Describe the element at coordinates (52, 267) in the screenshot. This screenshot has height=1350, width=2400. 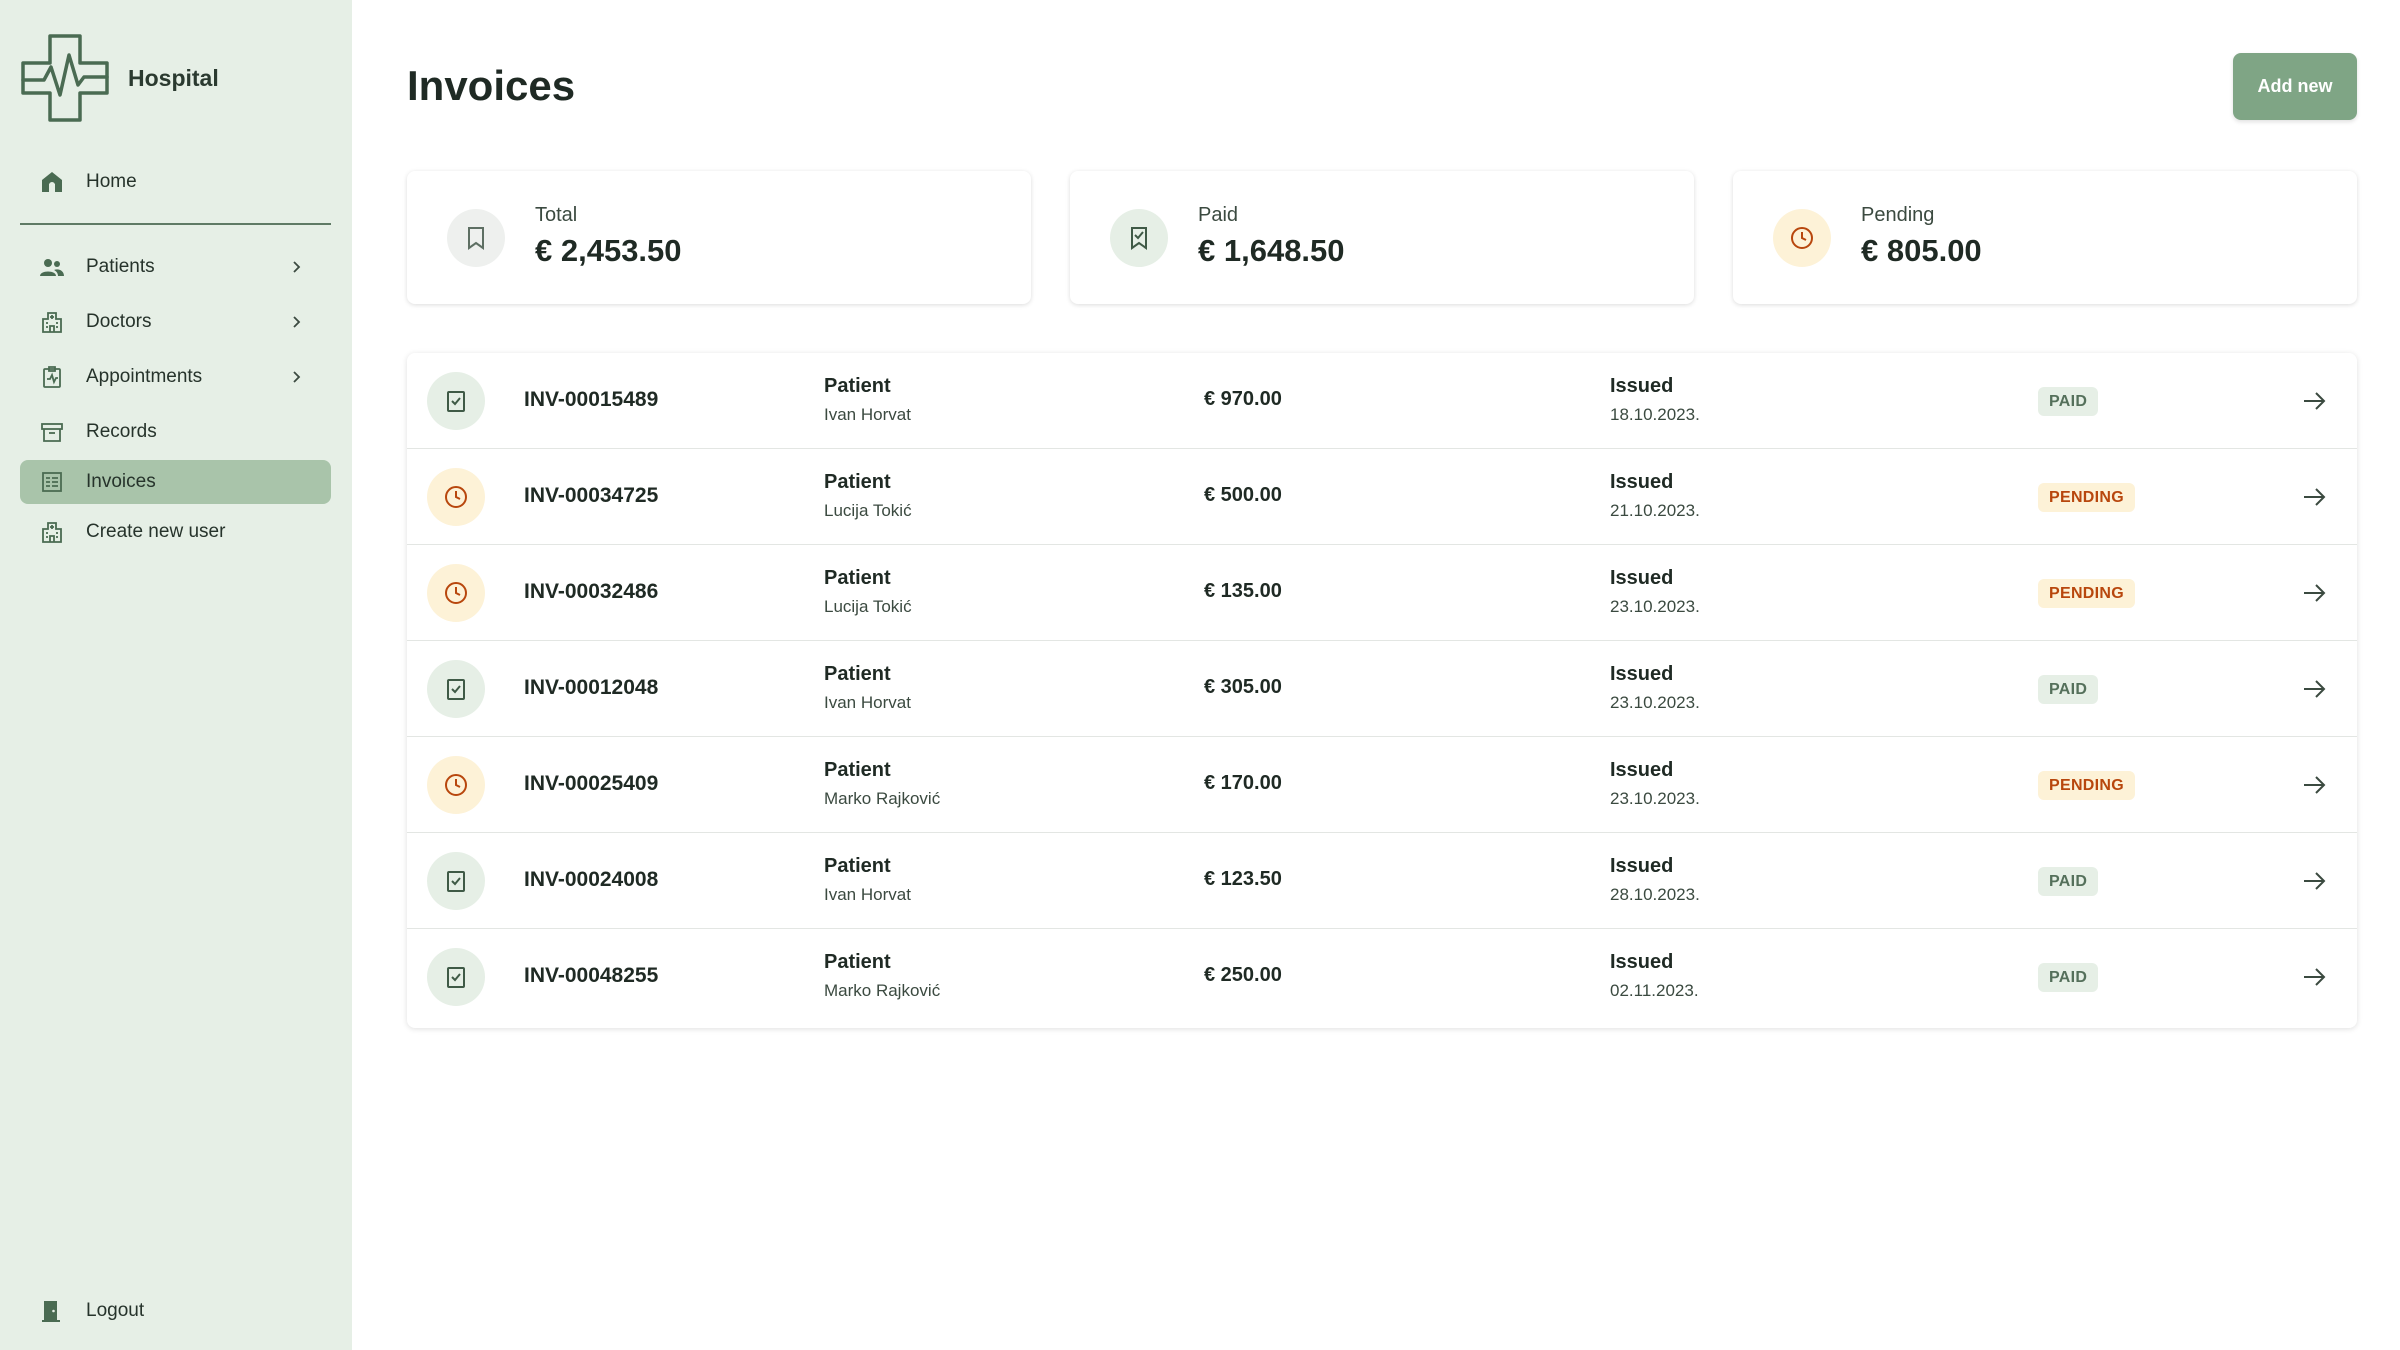
I see `users-icon` at that location.